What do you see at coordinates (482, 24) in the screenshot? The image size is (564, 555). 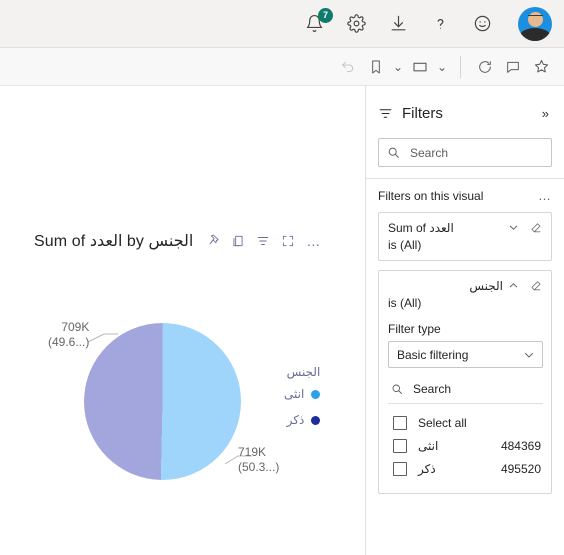 I see `feedback-smiley-icon` at bounding box center [482, 24].